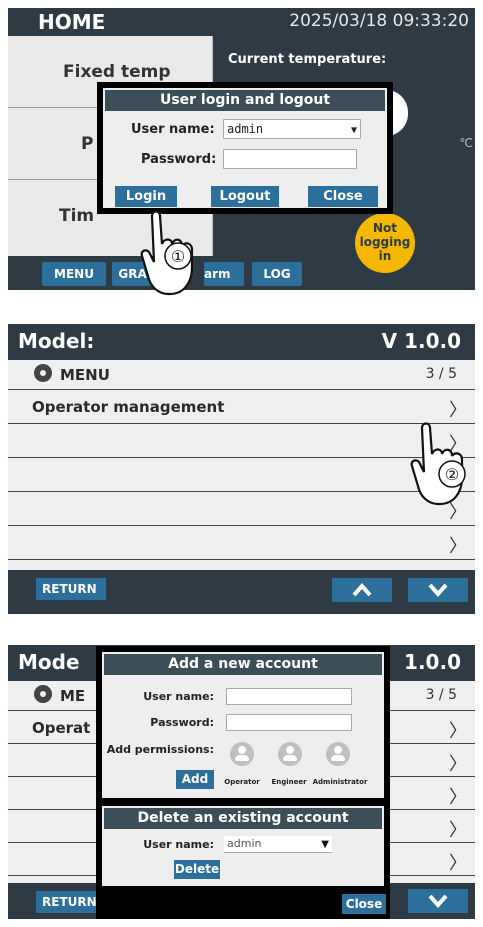 Image resolution: width=483 pixels, height=927 pixels. What do you see at coordinates (241, 342) in the screenshot?
I see `menu-topbar: Model: V 1.0.0` at bounding box center [241, 342].